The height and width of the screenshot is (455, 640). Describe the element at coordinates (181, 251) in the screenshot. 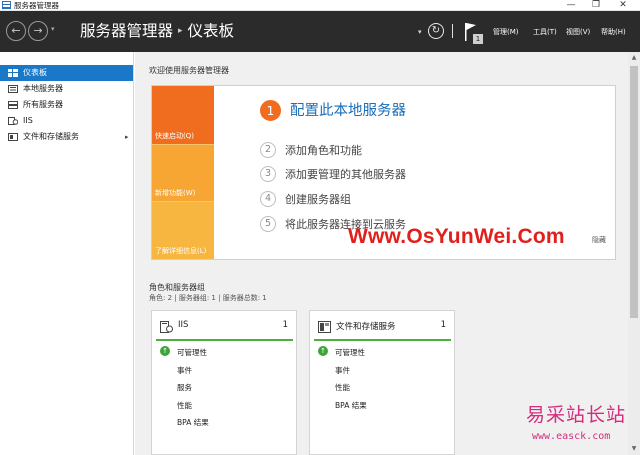

I see `tile-label: 了解详细信息(L)` at that location.